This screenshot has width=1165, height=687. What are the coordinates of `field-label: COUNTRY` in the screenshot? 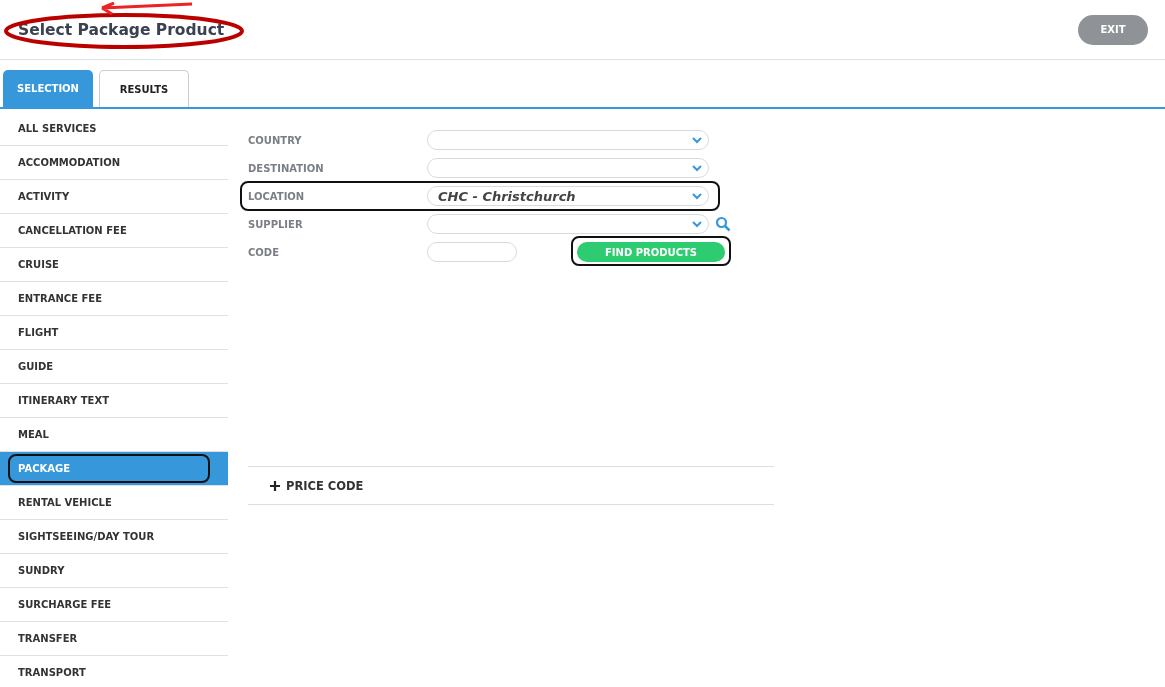 It's located at (275, 140).